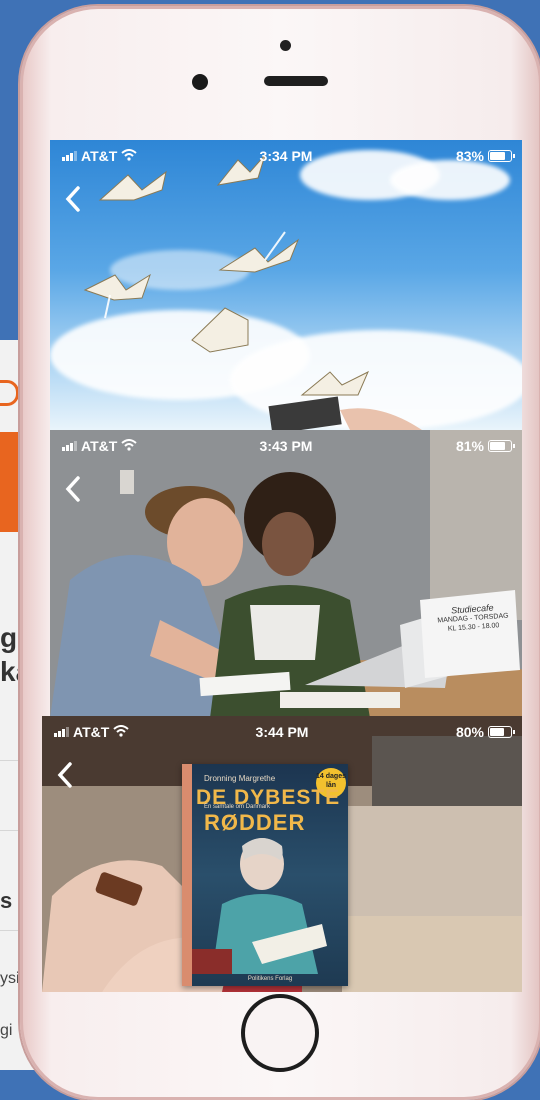  Describe the element at coordinates (255, 822) in the screenshot. I see `book-title-line2: RØDDER` at that location.